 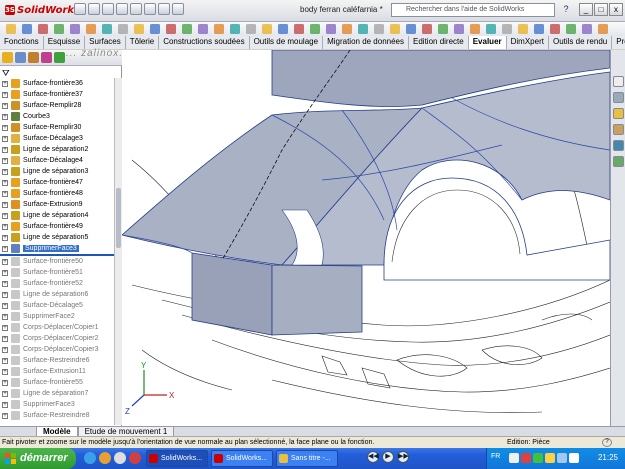 What do you see at coordinates (122, 9) in the screenshot?
I see `print-icon` at bounding box center [122, 9].